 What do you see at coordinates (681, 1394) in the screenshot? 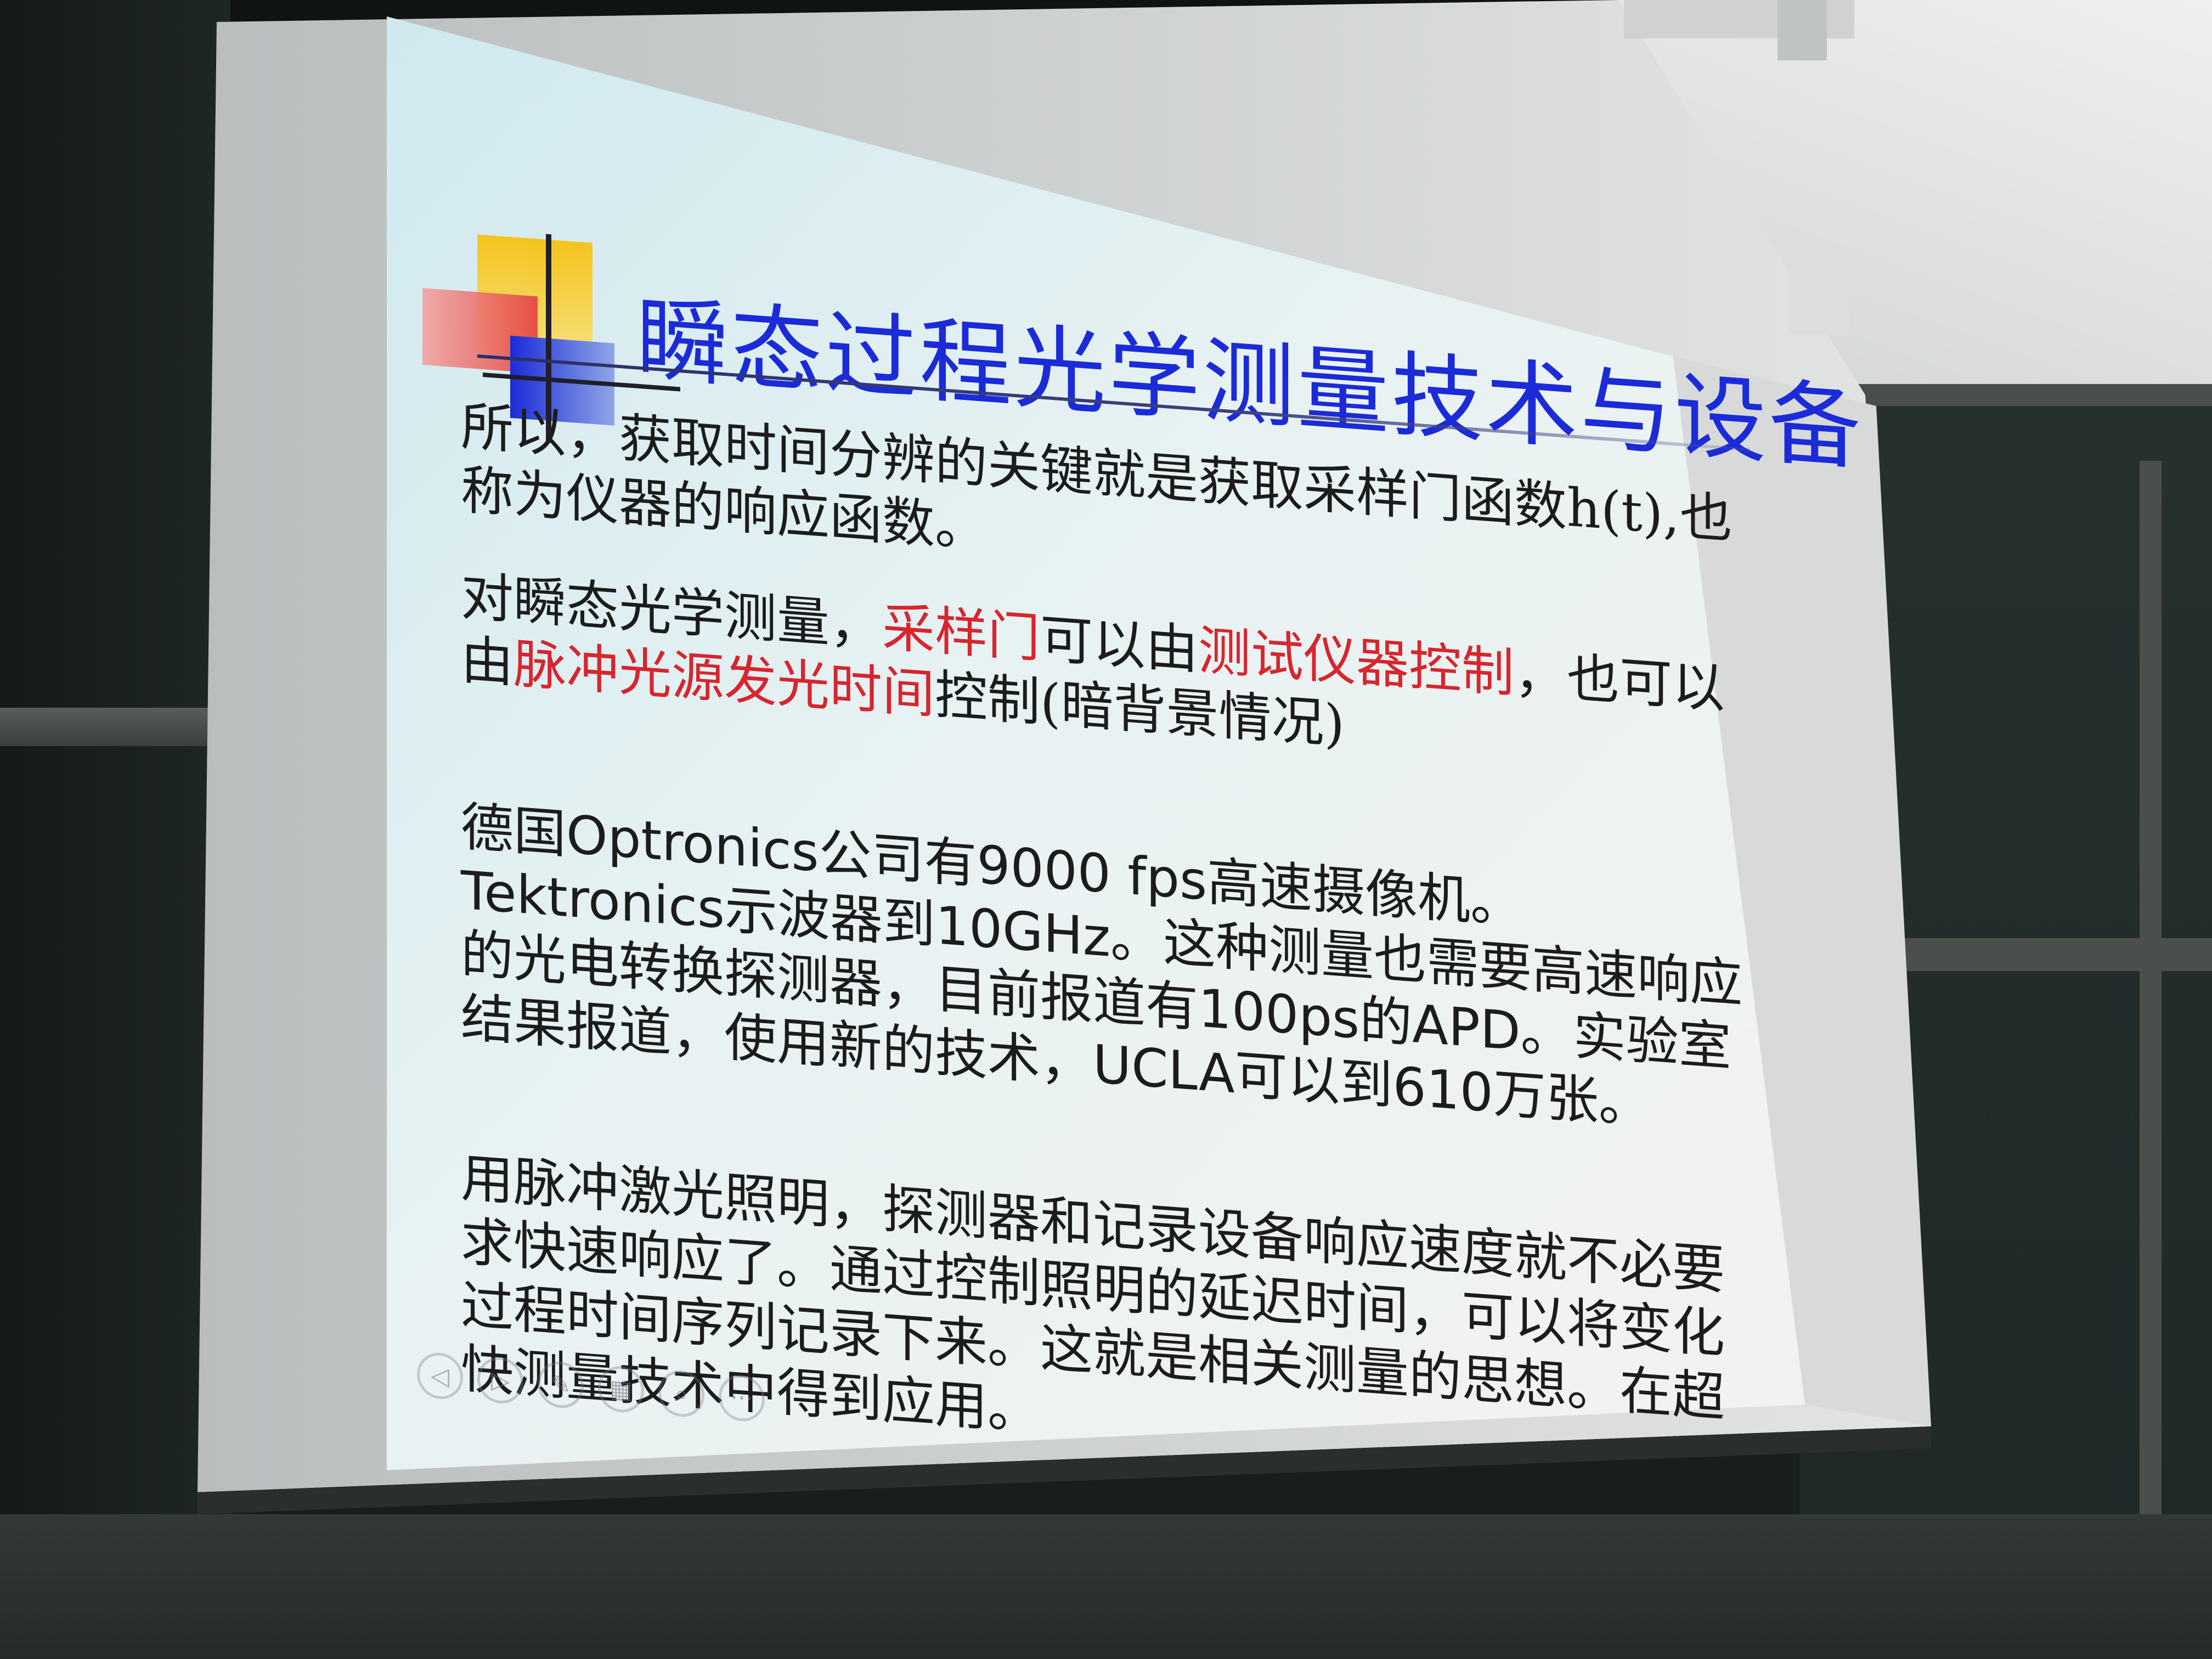
I see `zoom-icon: ⌕` at bounding box center [681, 1394].